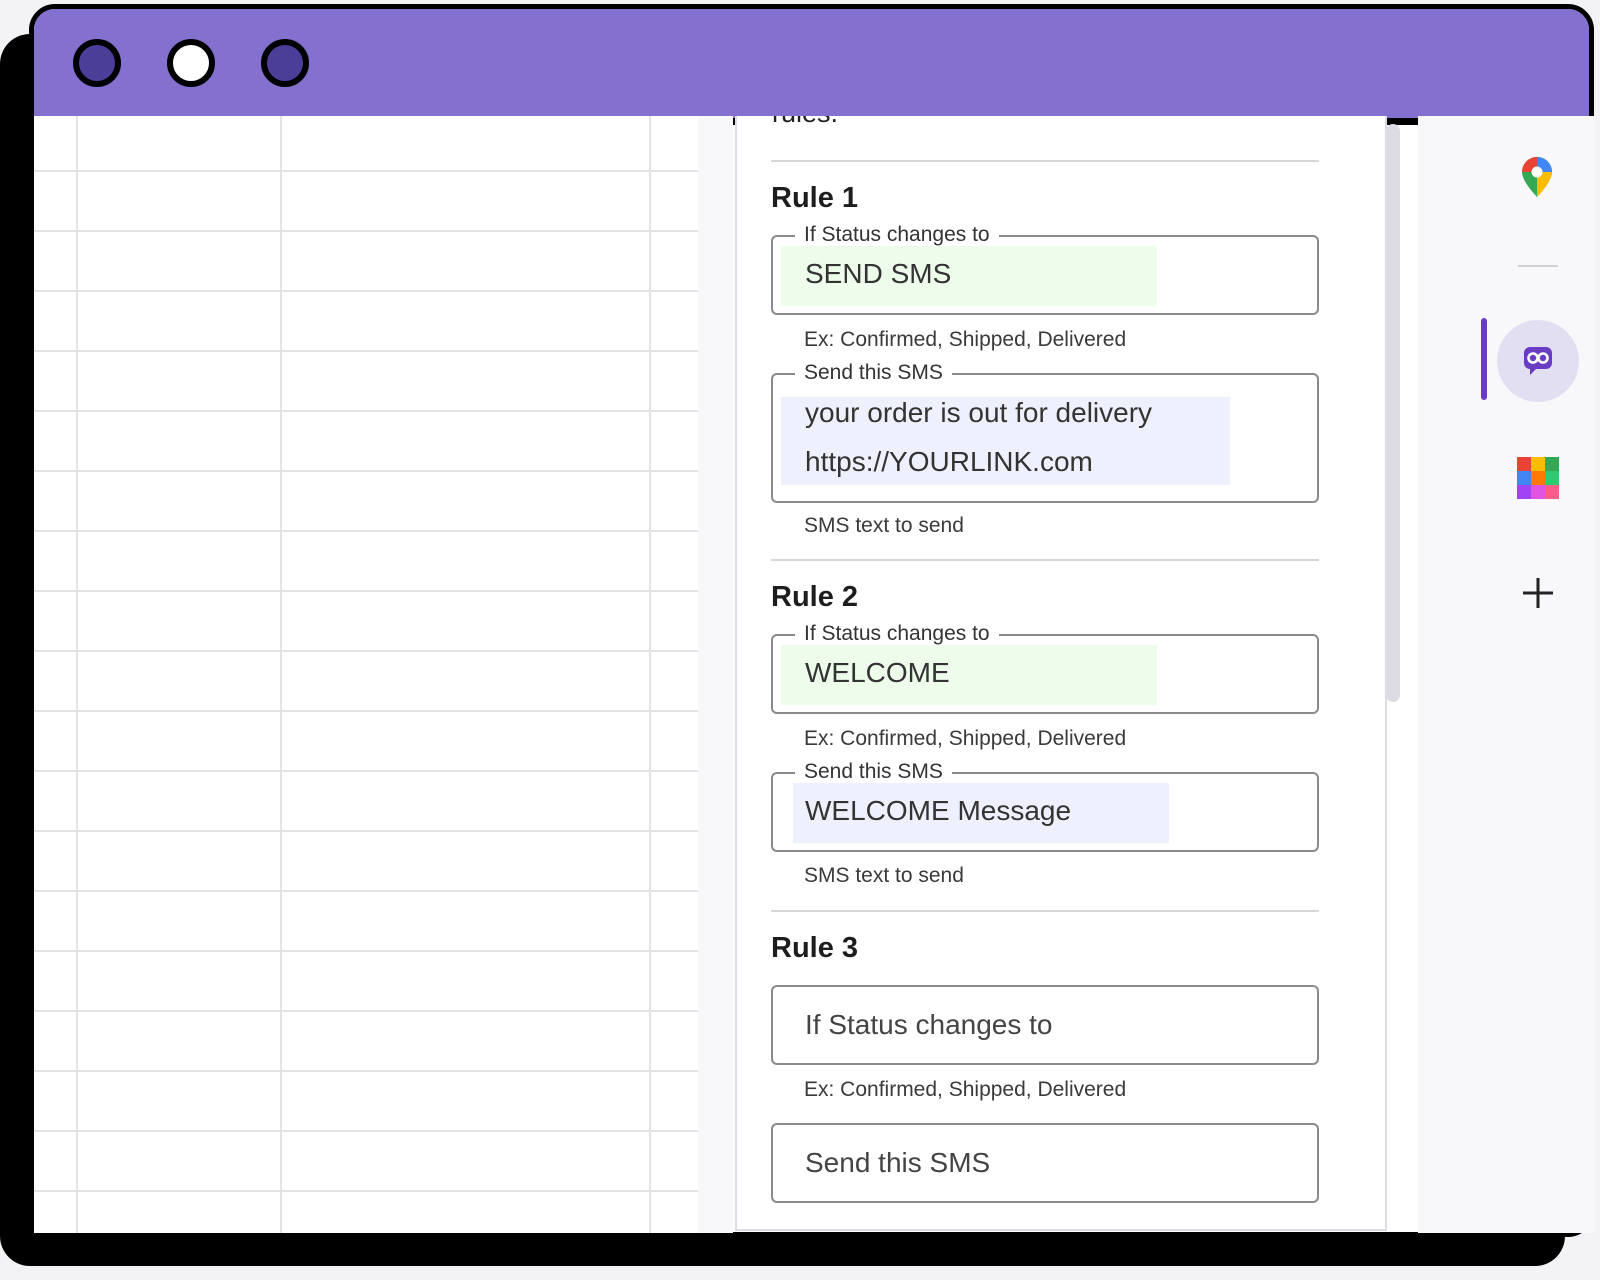  What do you see at coordinates (815, 597) in the screenshot?
I see `rule-title: Rule 2` at bounding box center [815, 597].